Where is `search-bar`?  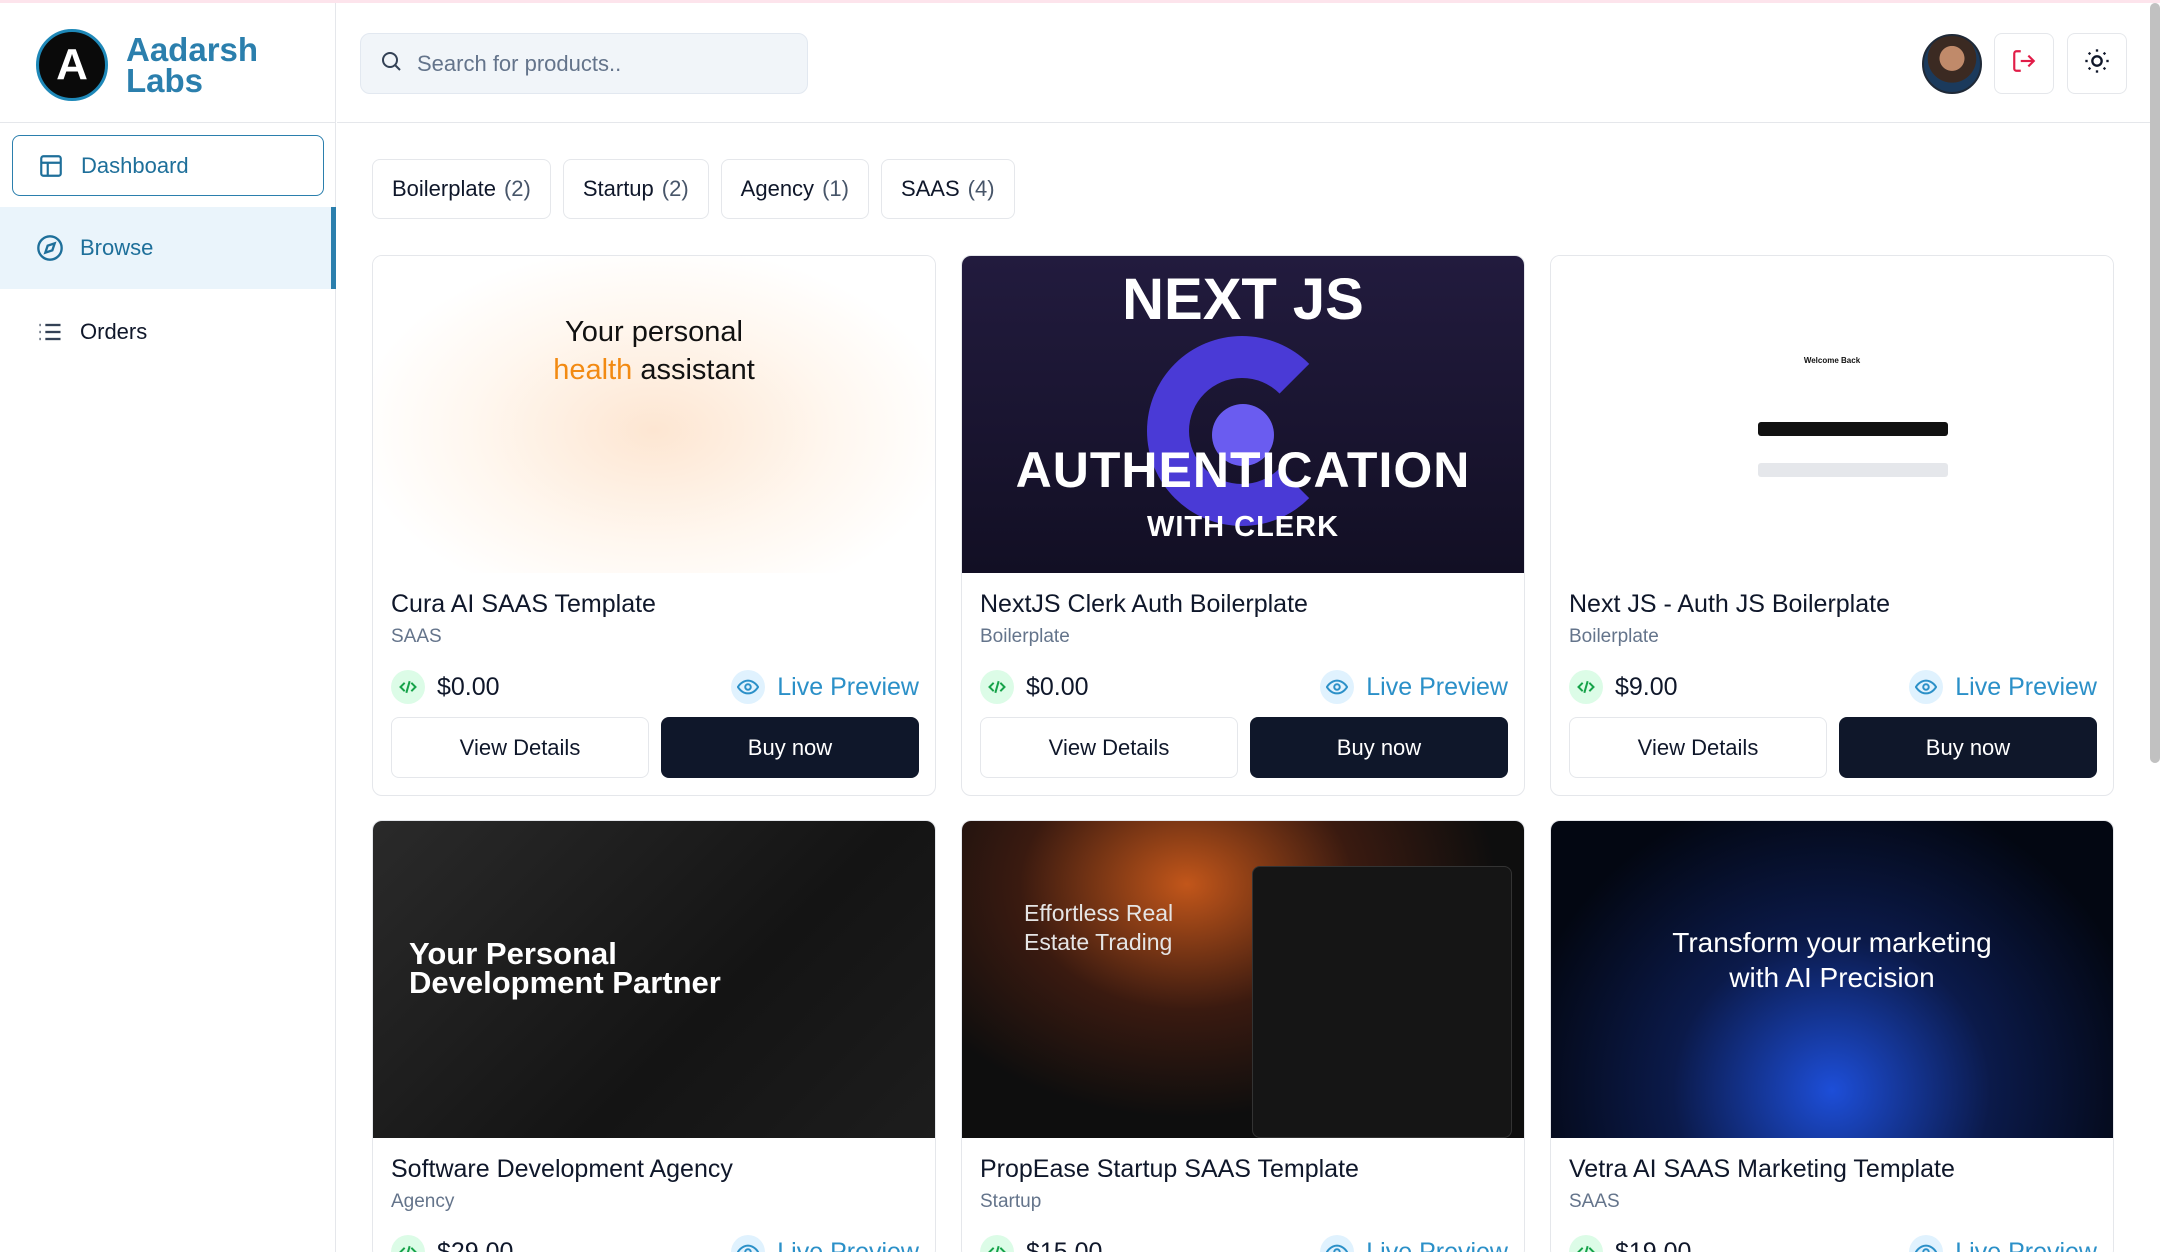
search-bar is located at coordinates (584, 63).